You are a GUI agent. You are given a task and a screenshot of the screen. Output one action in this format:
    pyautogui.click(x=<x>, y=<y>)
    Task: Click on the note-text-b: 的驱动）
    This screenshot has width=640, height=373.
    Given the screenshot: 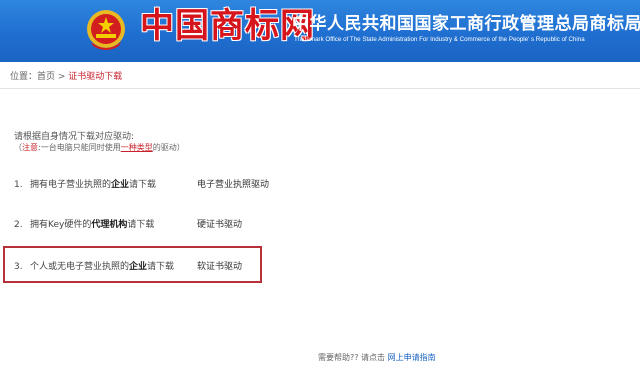 What is the action you would take?
    pyautogui.click(x=168, y=147)
    